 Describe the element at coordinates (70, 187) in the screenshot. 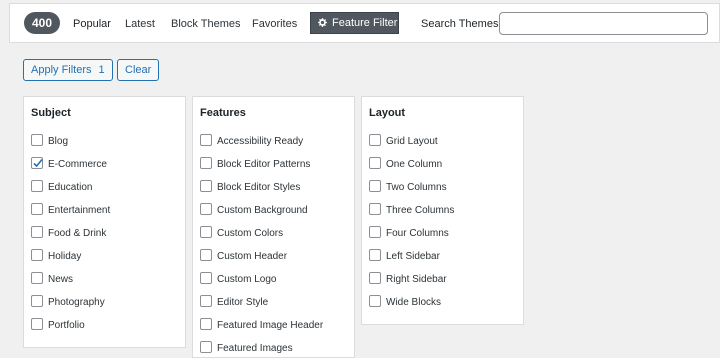

I see `filter-option-label: Education` at that location.